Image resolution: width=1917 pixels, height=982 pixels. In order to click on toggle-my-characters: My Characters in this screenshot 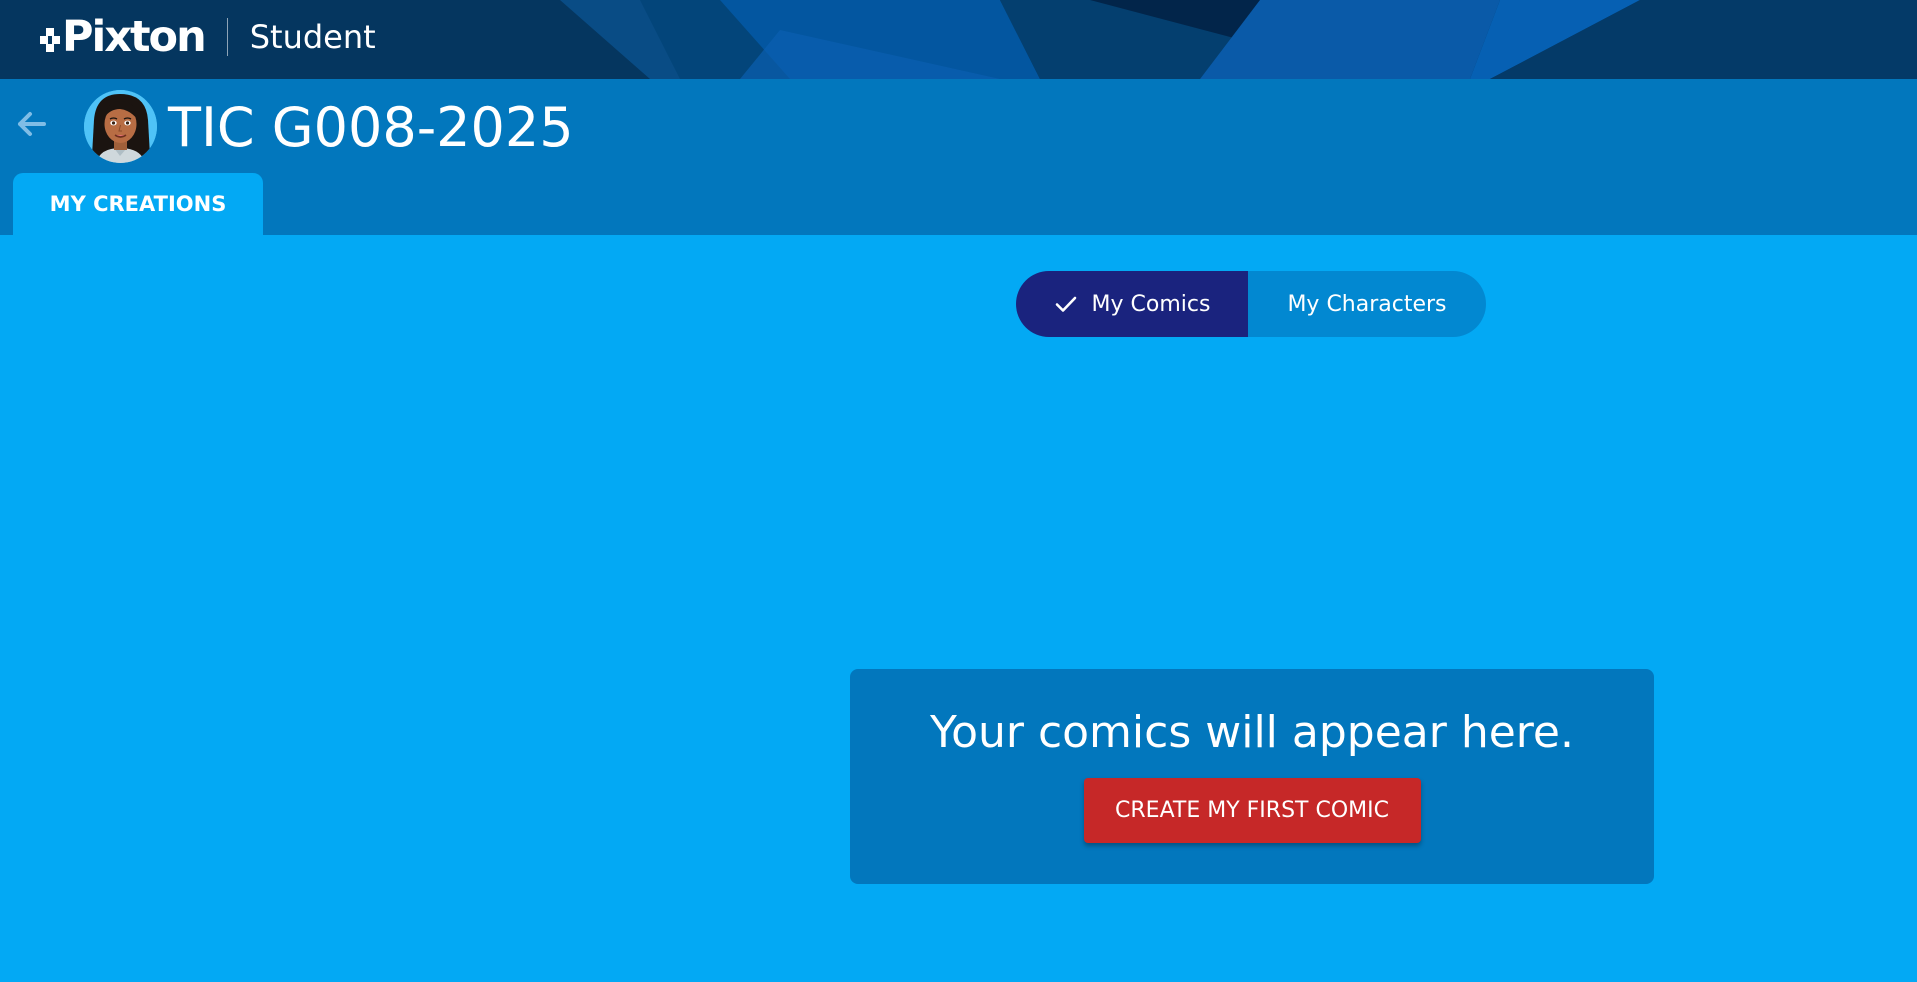, I will do `click(1367, 304)`.